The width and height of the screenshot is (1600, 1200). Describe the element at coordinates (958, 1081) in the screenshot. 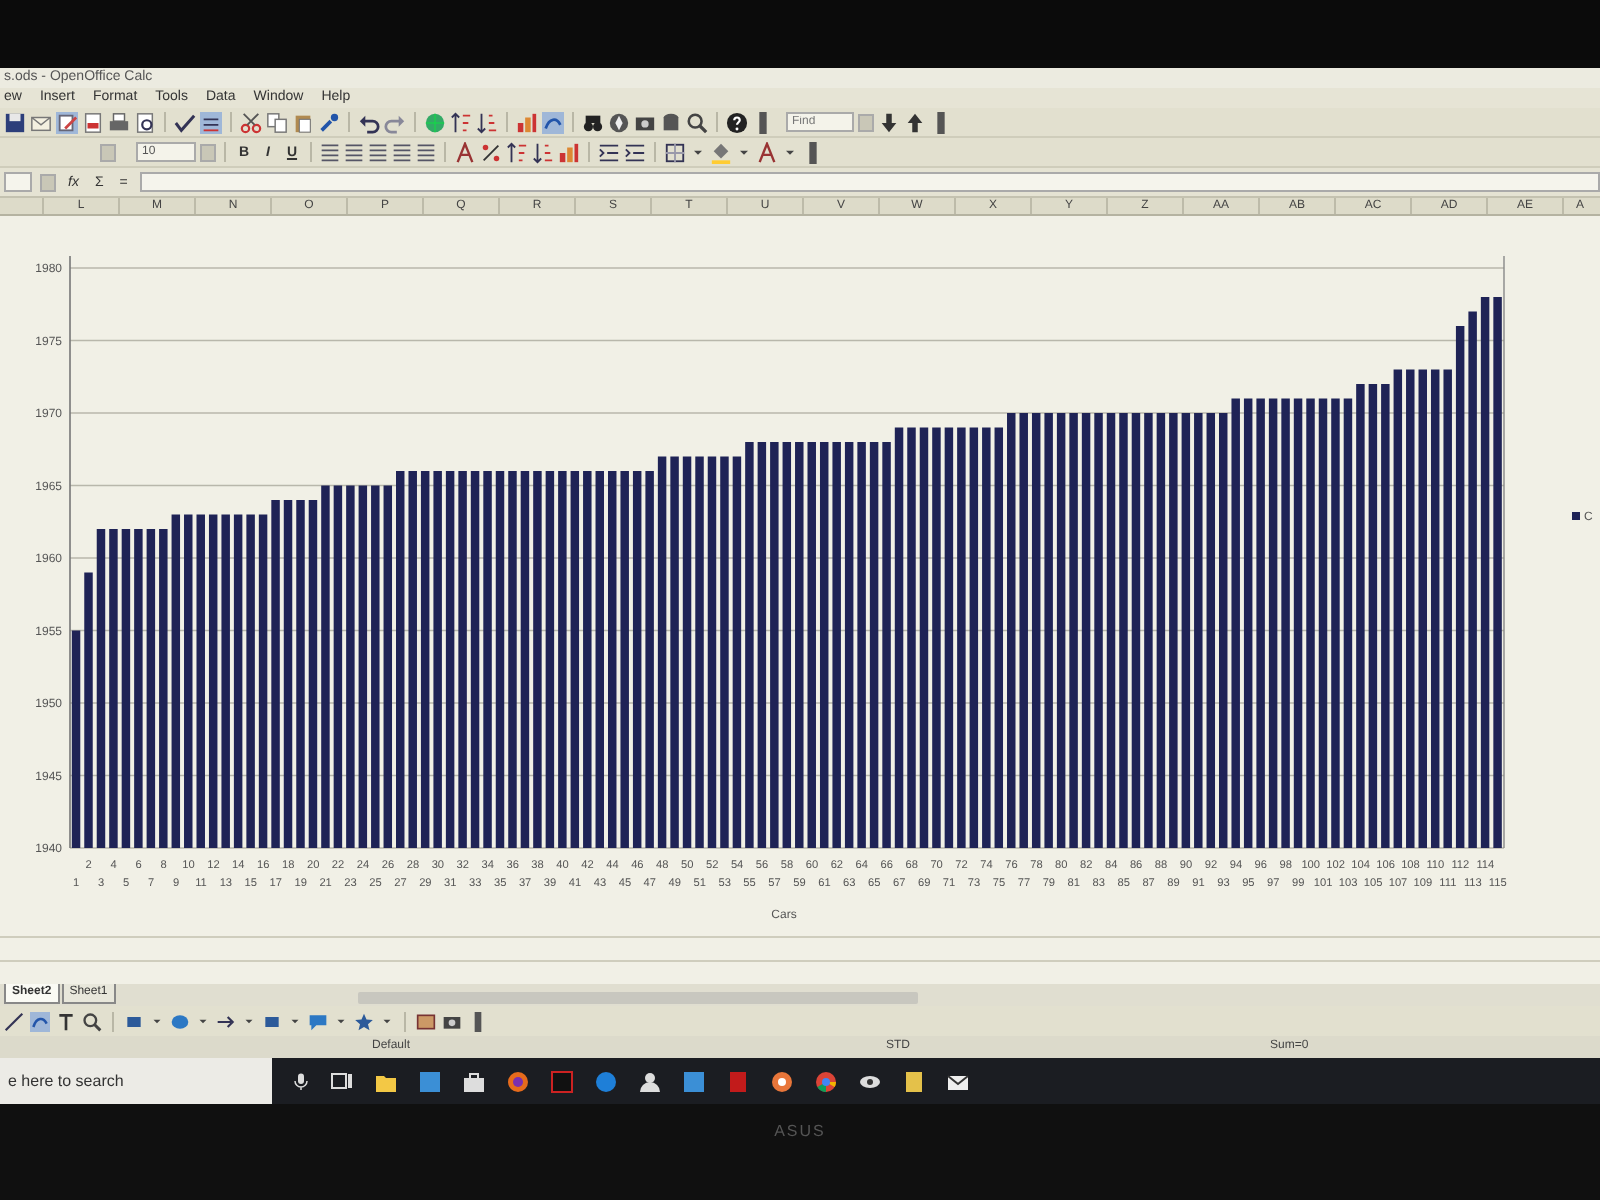

I see `mail-icon` at that location.